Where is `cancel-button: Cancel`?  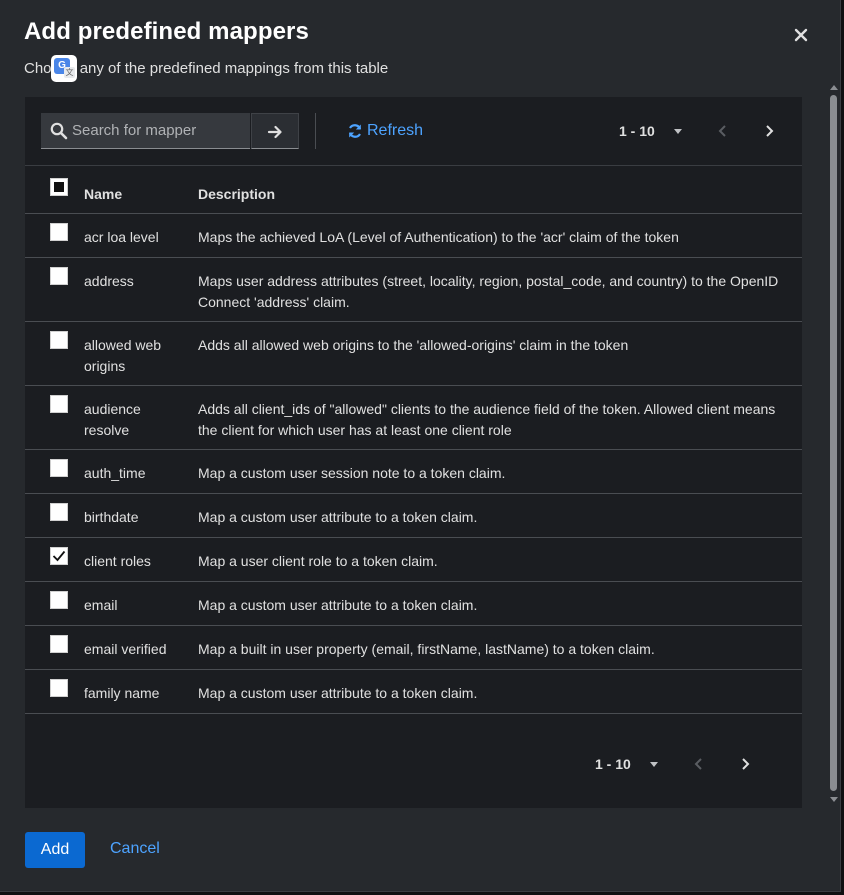 cancel-button: Cancel is located at coordinates (135, 849).